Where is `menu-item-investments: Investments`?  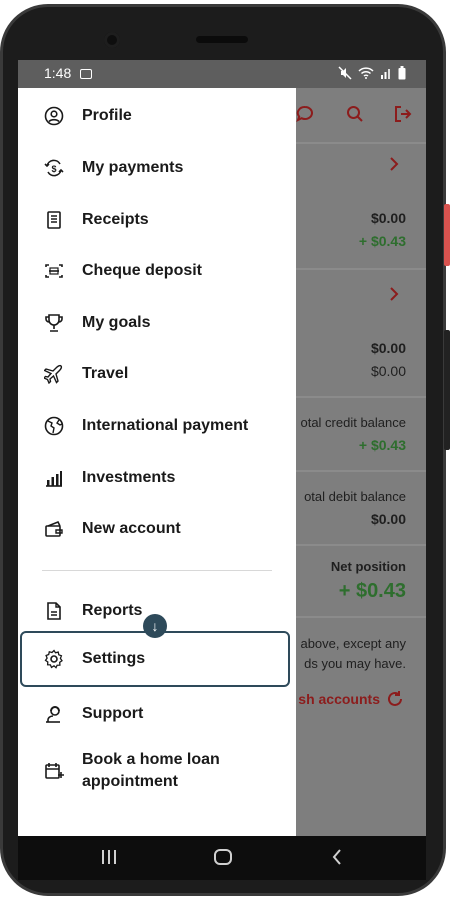 menu-item-investments: Investments is located at coordinates (157, 478).